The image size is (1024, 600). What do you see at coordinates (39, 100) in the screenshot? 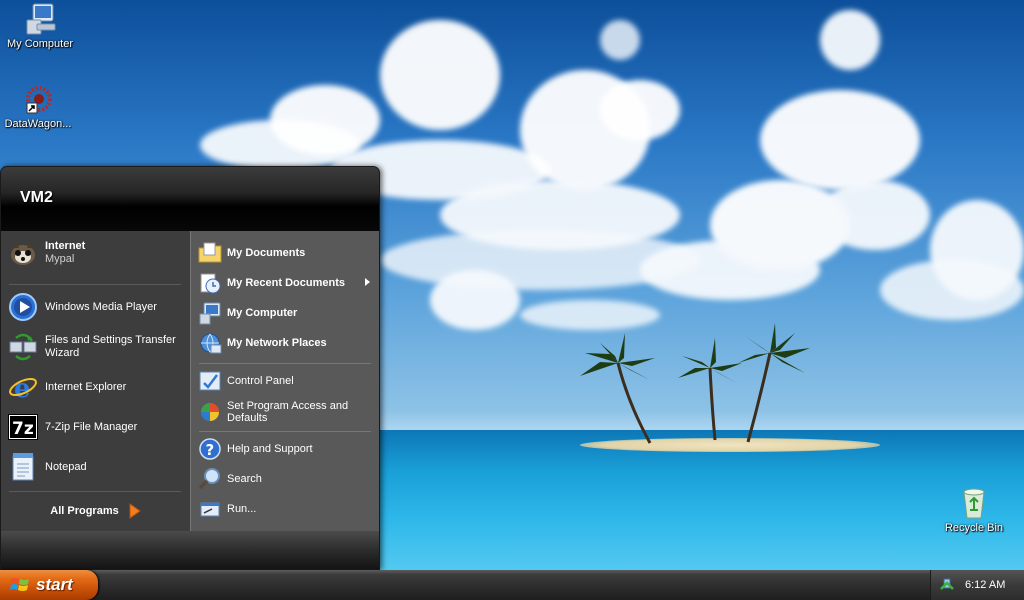
I see `datawagon-shortcut-icon` at bounding box center [39, 100].